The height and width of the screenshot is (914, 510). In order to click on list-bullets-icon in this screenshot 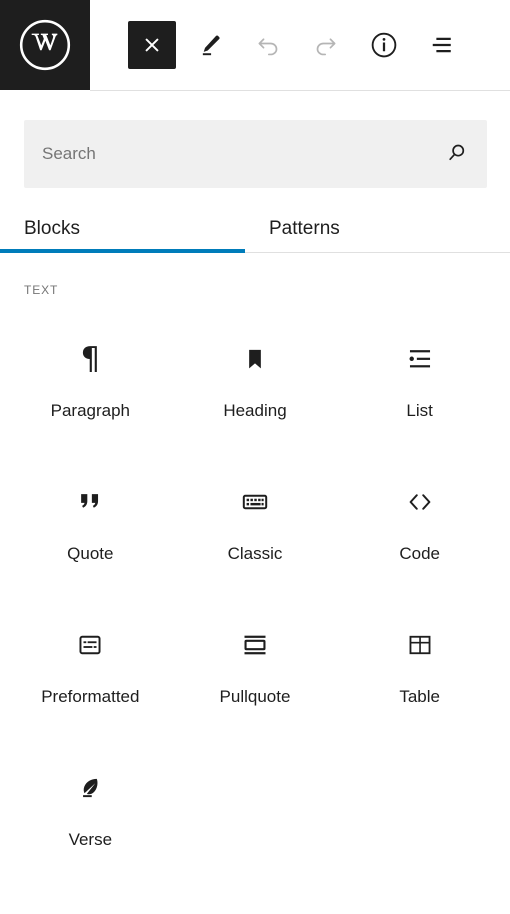, I will do `click(420, 359)`.